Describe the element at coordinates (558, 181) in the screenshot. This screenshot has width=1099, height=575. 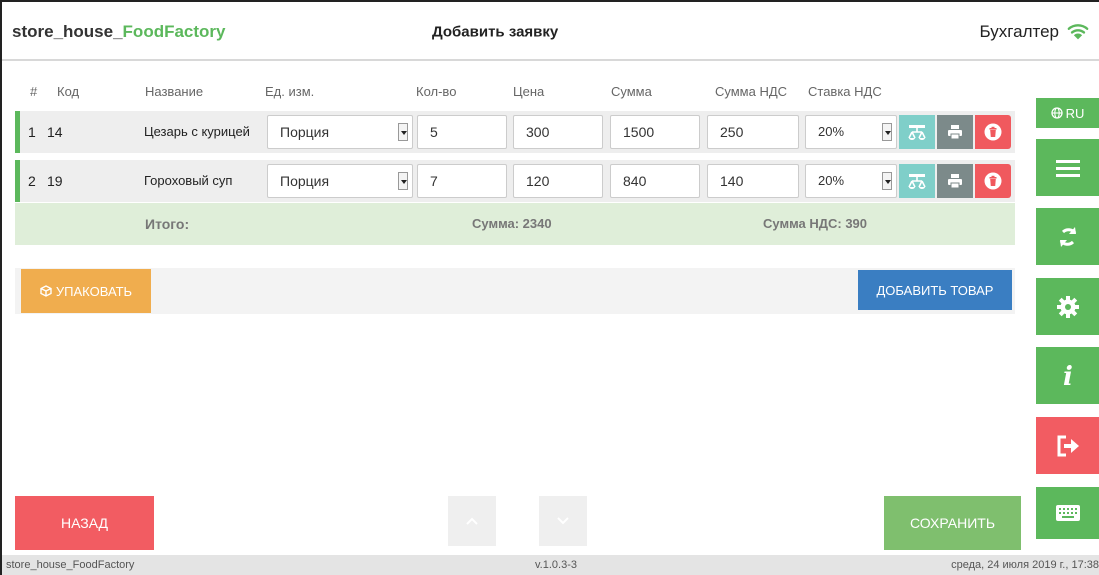
I see `price-input: 120` at that location.